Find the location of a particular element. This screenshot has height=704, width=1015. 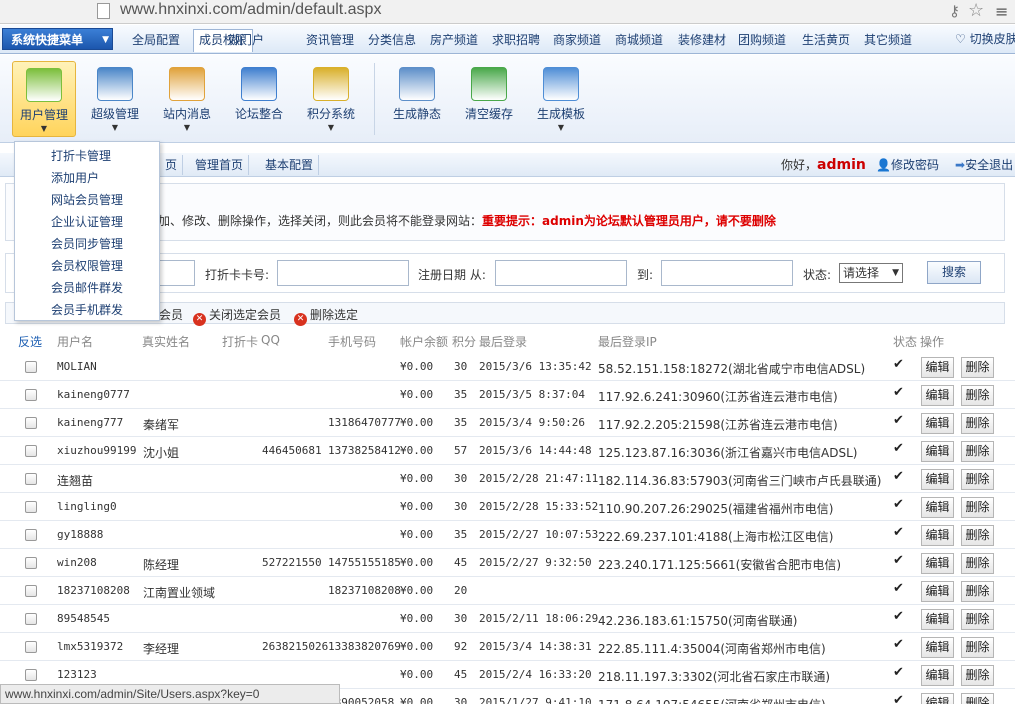

tab-6: 求职招聘 is located at coordinates (516, 40).